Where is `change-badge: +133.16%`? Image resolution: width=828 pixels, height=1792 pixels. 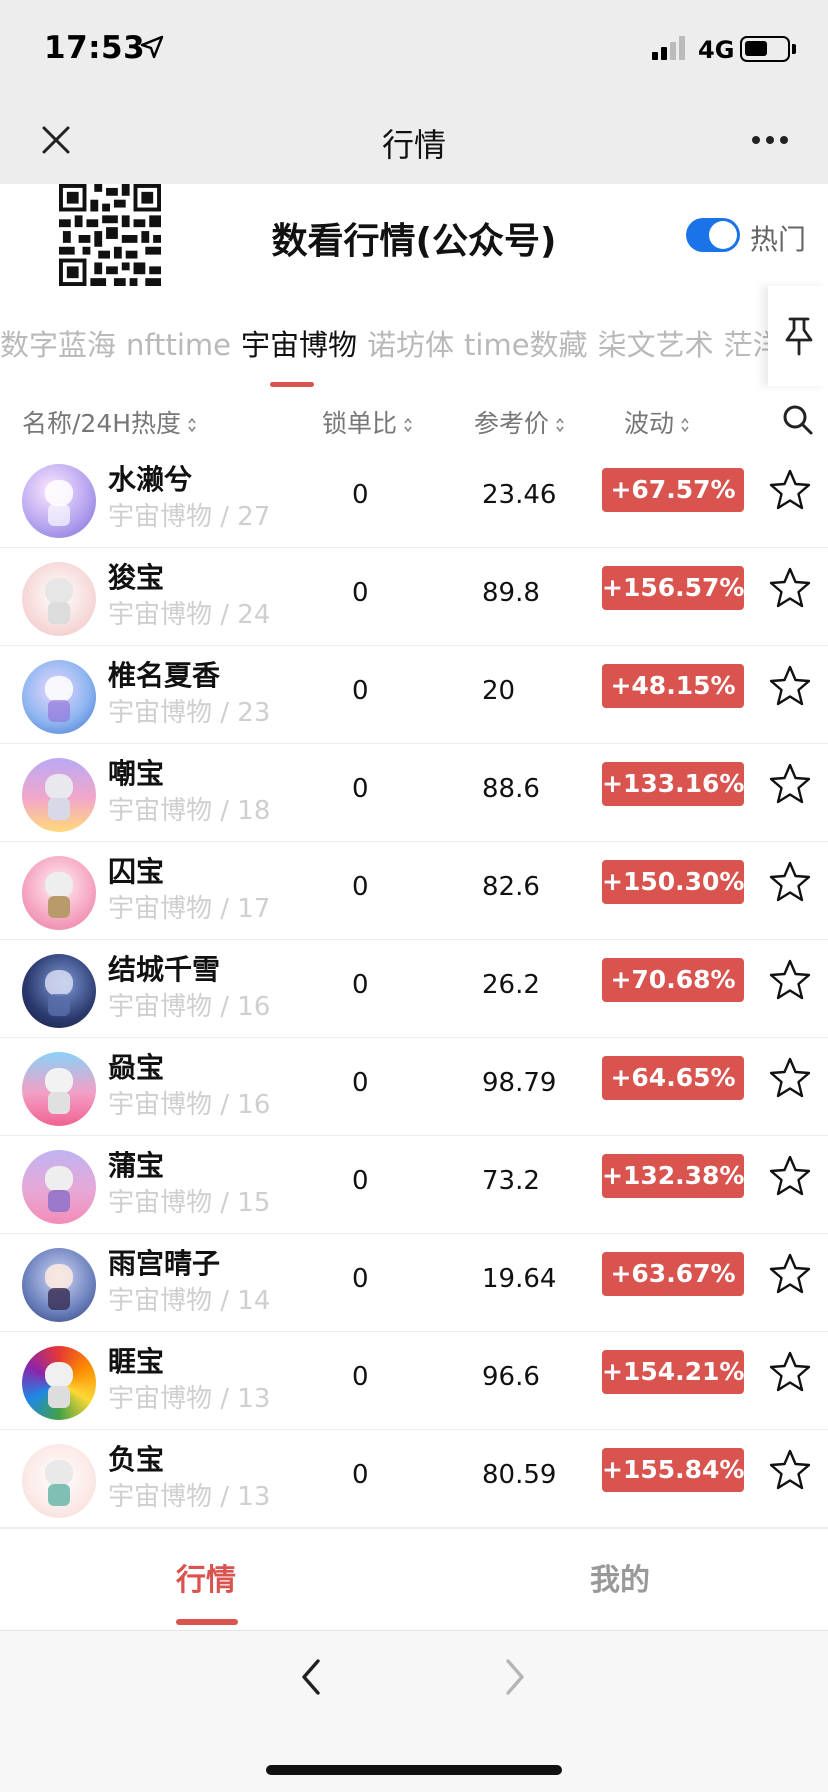 change-badge: +133.16% is located at coordinates (673, 784).